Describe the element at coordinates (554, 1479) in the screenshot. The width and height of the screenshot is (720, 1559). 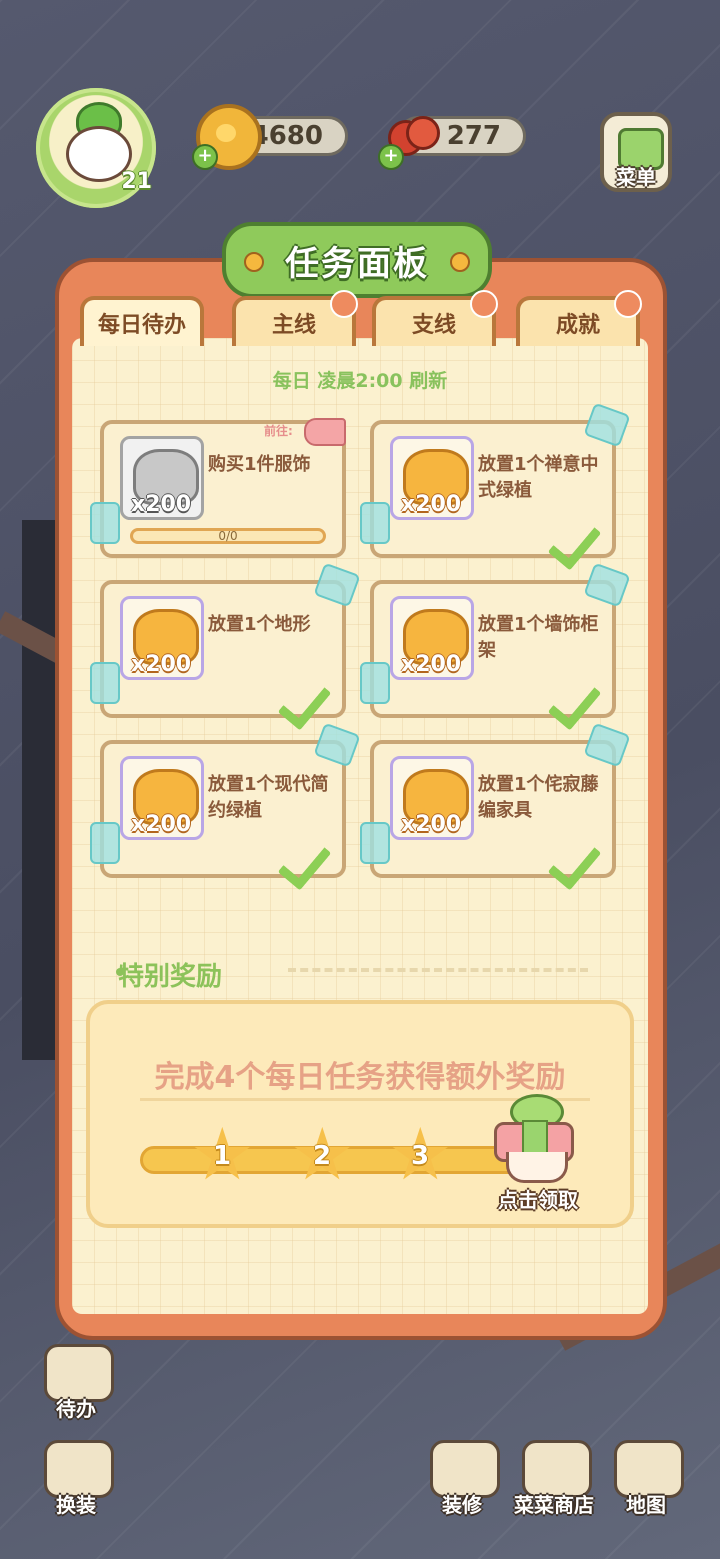
I see `shop-button: 菜菜商店` at that location.